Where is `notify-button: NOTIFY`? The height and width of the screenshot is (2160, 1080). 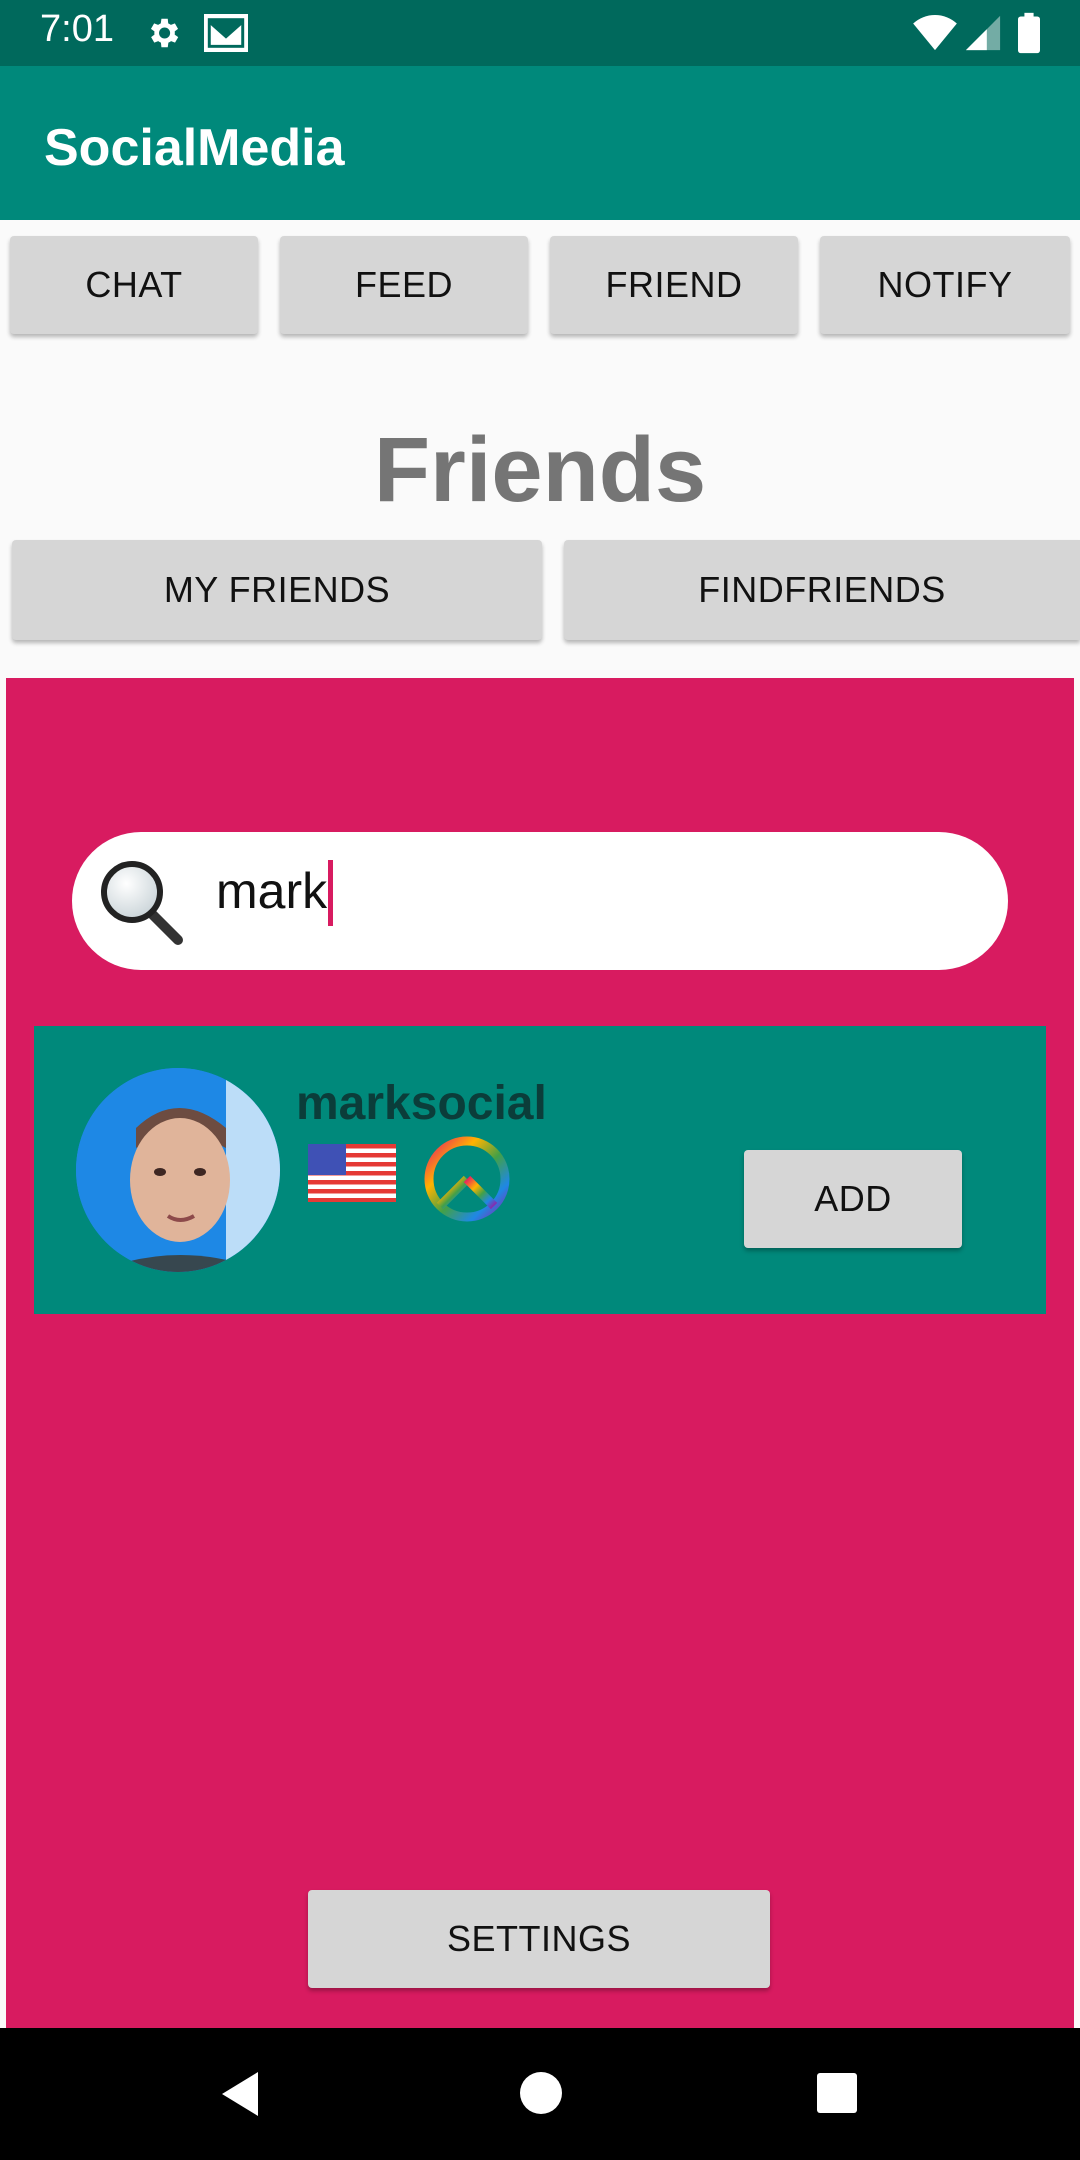
notify-button: NOTIFY is located at coordinates (945, 285).